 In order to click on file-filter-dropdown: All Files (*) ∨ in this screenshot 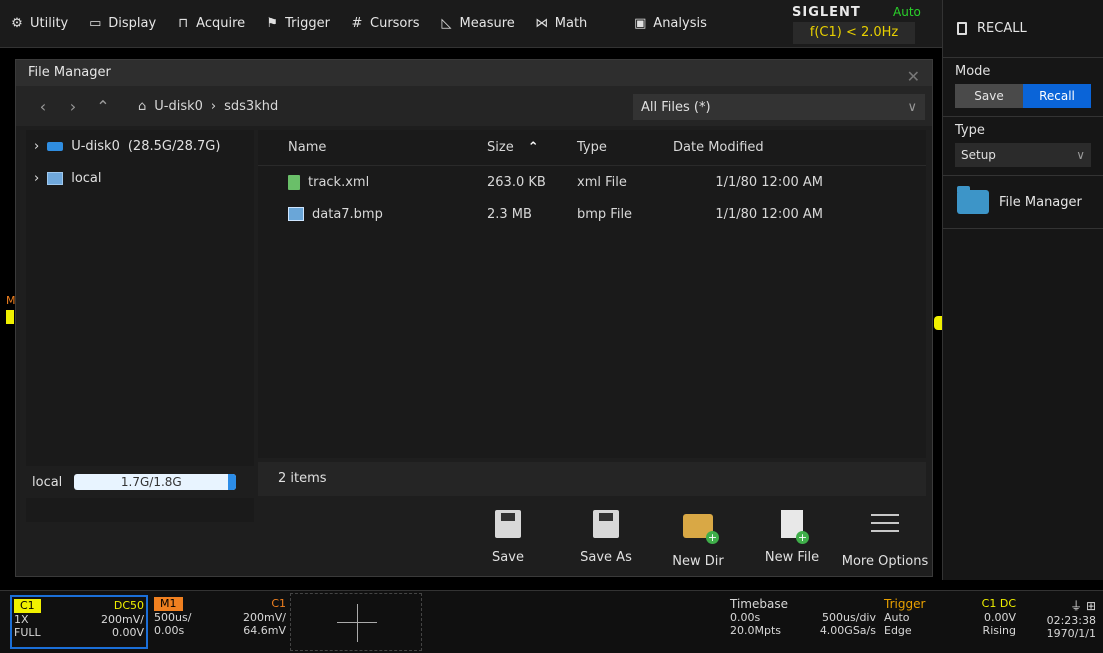, I will do `click(779, 107)`.